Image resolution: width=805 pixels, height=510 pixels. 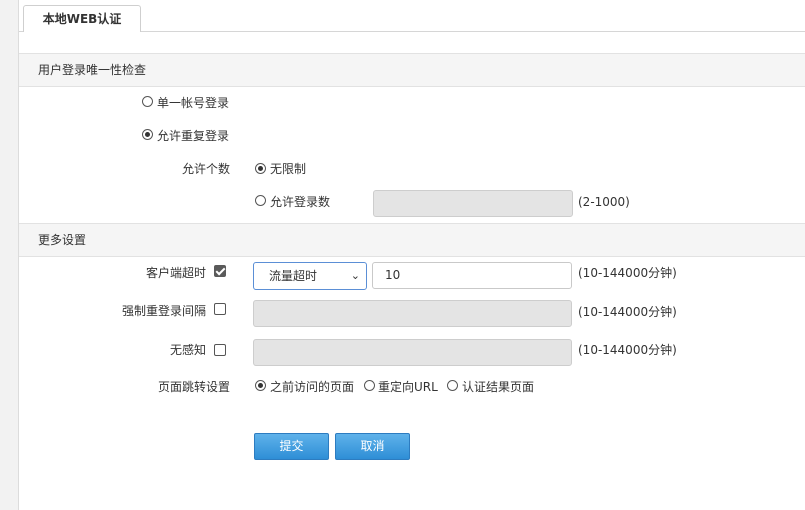 I want to click on forced-relogin-label: 强制重登录间隔, so click(x=163, y=311).